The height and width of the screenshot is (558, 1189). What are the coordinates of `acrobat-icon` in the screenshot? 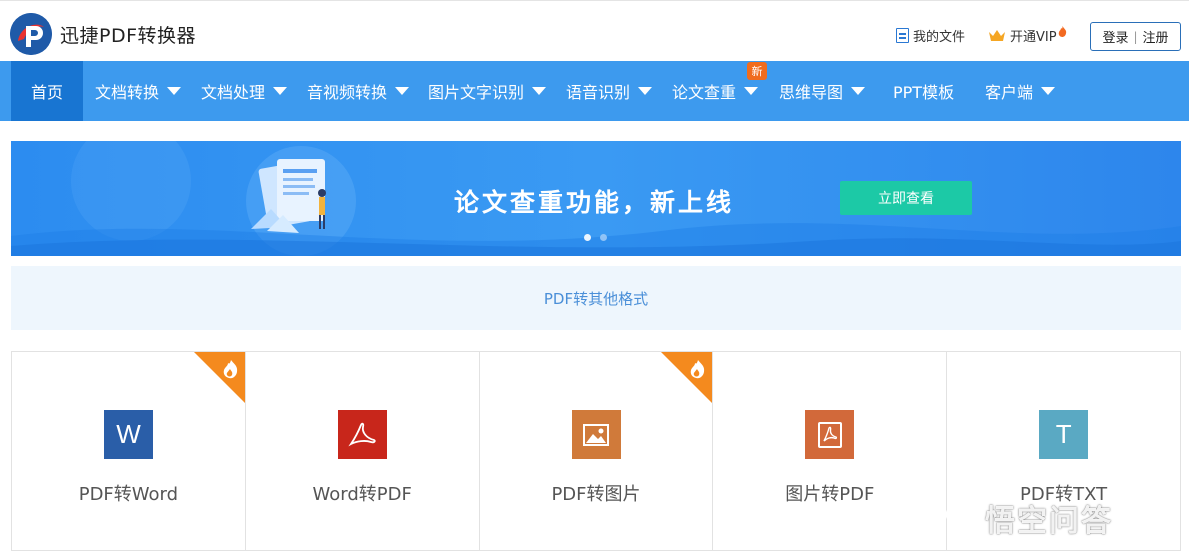 It's located at (362, 434).